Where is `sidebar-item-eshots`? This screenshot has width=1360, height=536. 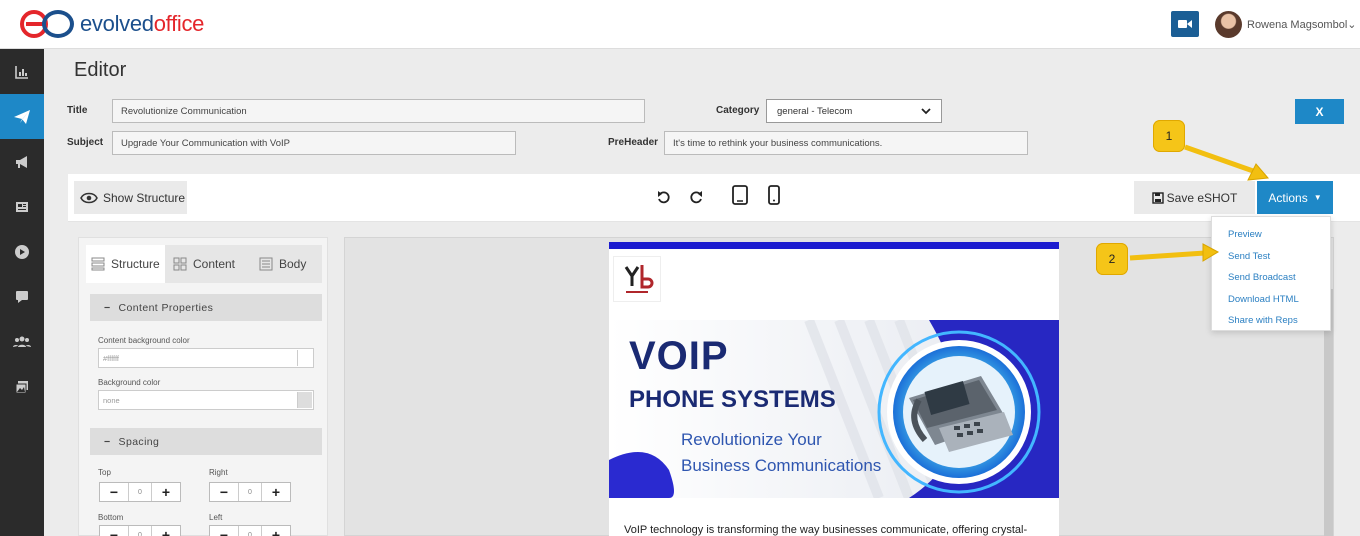 sidebar-item-eshots is located at coordinates (22, 116).